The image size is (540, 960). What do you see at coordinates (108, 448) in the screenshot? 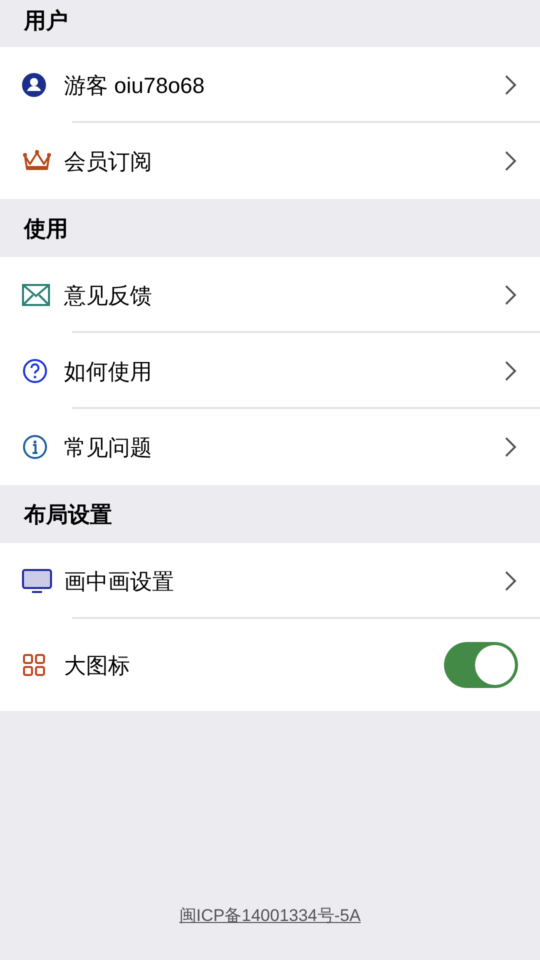
I see `row-label: 常见问题` at bounding box center [108, 448].